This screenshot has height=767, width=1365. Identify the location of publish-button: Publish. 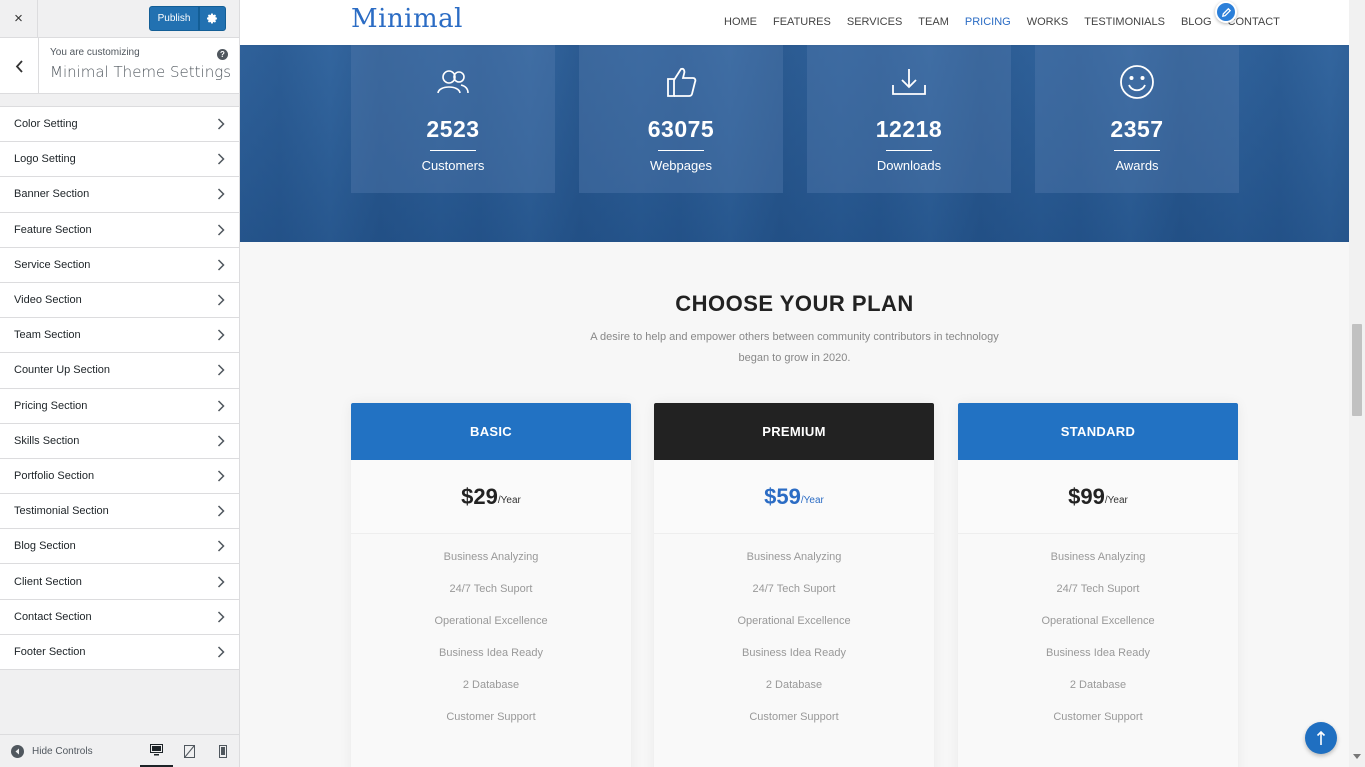
(174, 18).